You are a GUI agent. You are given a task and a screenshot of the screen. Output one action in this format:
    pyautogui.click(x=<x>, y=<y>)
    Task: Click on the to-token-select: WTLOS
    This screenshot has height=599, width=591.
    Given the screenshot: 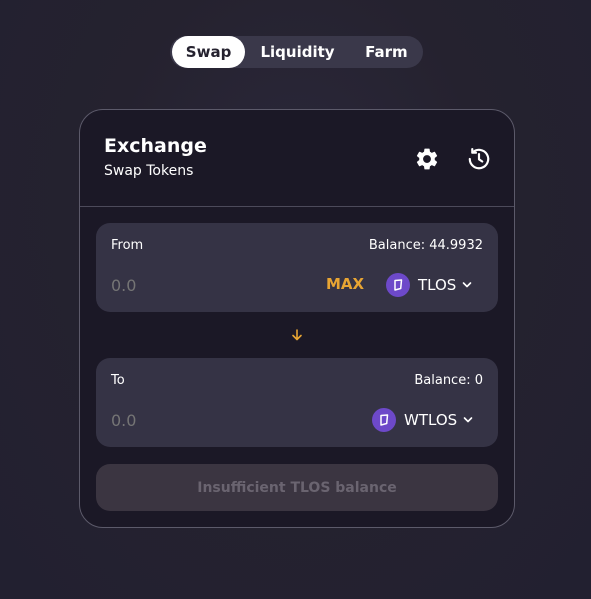 What is the action you would take?
    pyautogui.click(x=422, y=420)
    